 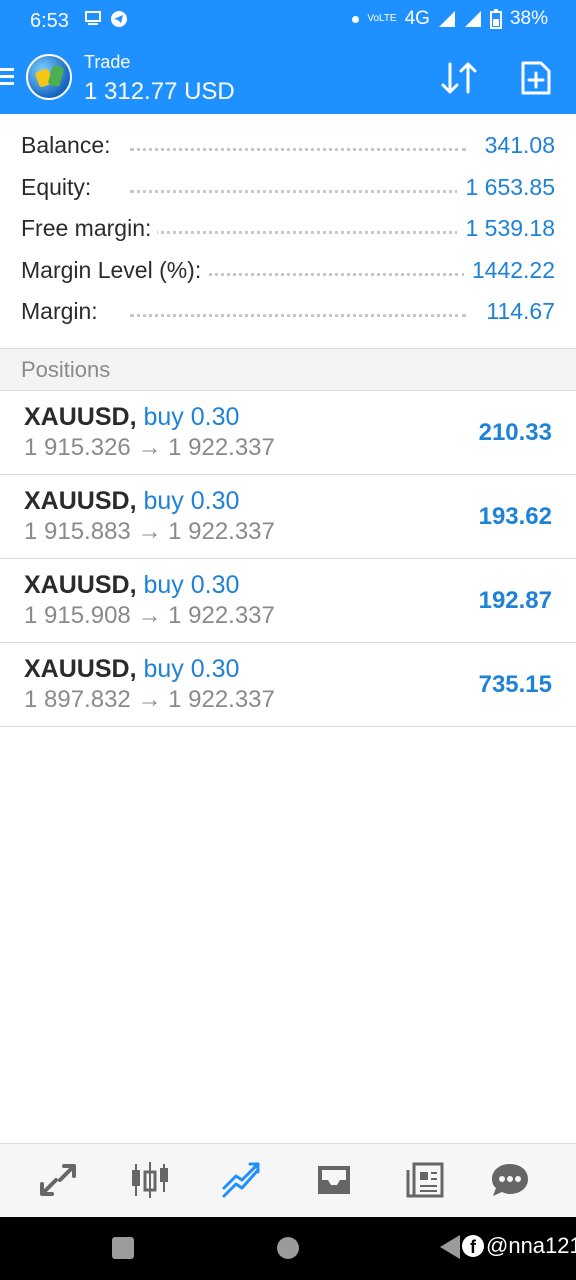 I want to click on summary-value: 1 539.18, so click(x=506, y=228).